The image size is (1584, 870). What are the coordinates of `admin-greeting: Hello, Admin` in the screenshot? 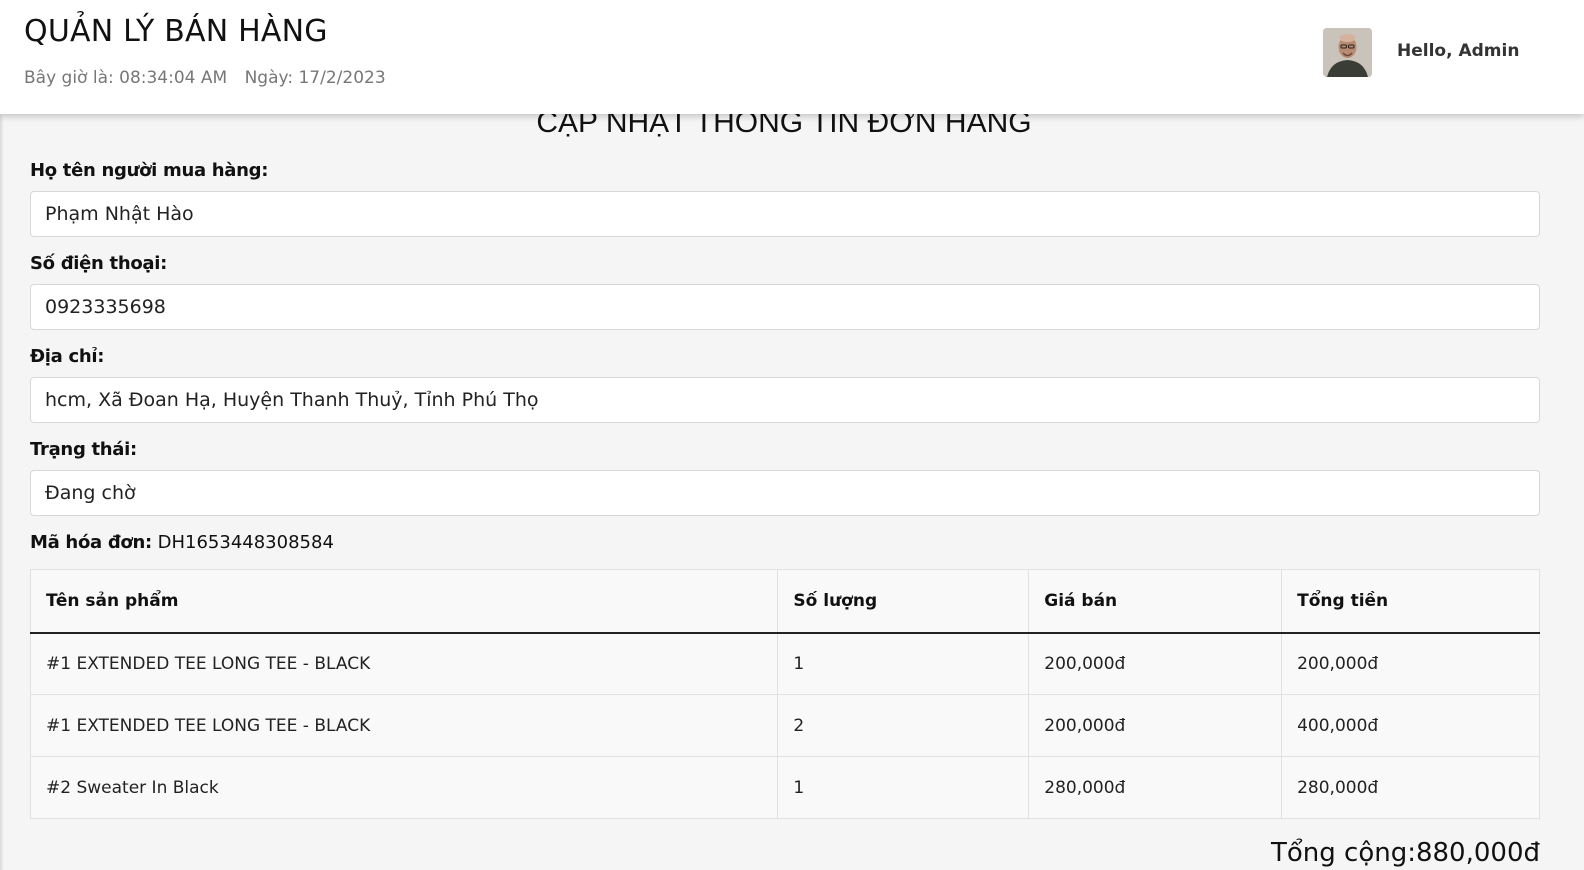 It's located at (1458, 51).